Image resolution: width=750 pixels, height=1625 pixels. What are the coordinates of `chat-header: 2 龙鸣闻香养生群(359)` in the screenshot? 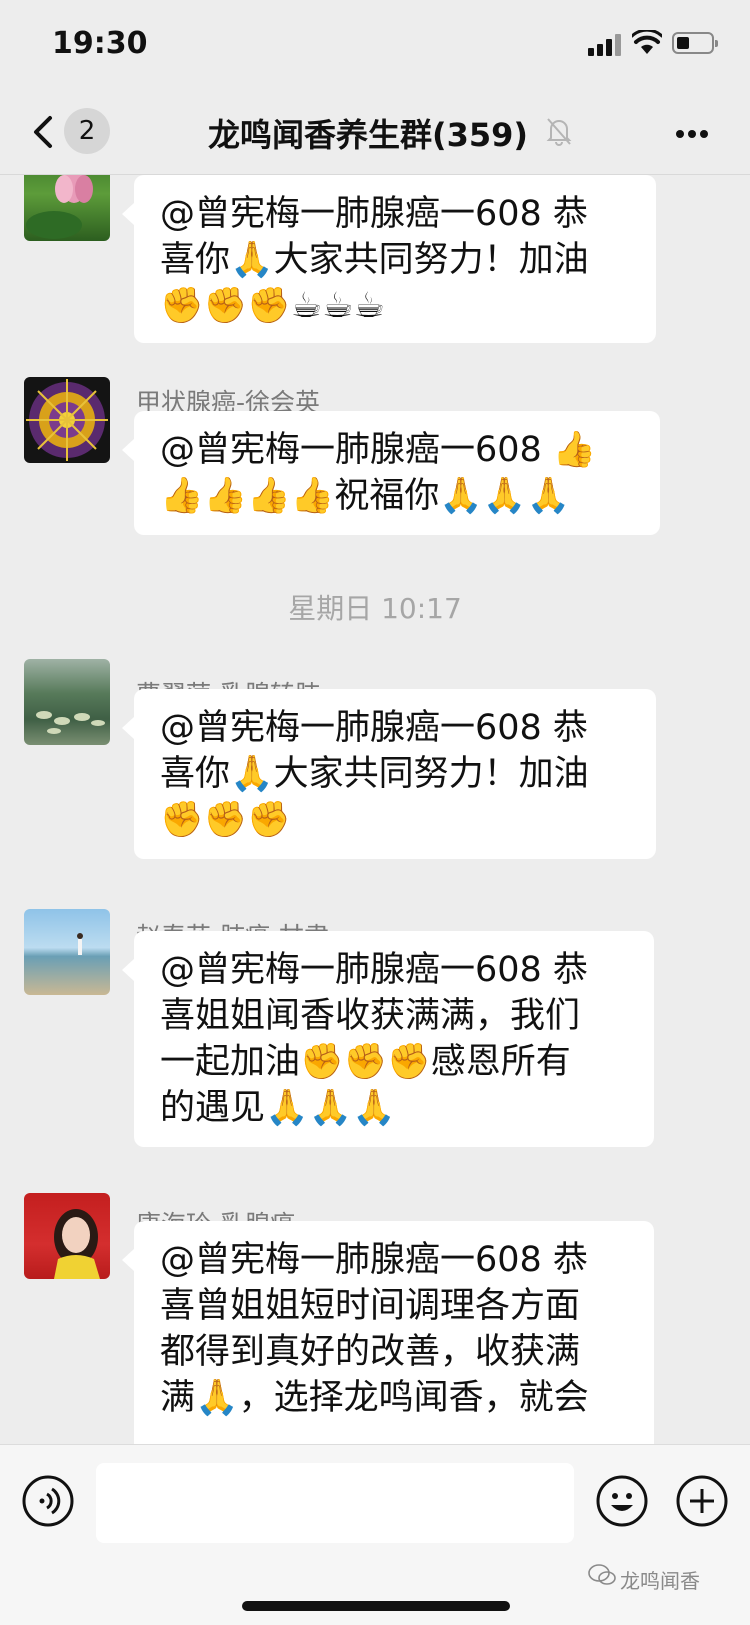 It's located at (375, 133).